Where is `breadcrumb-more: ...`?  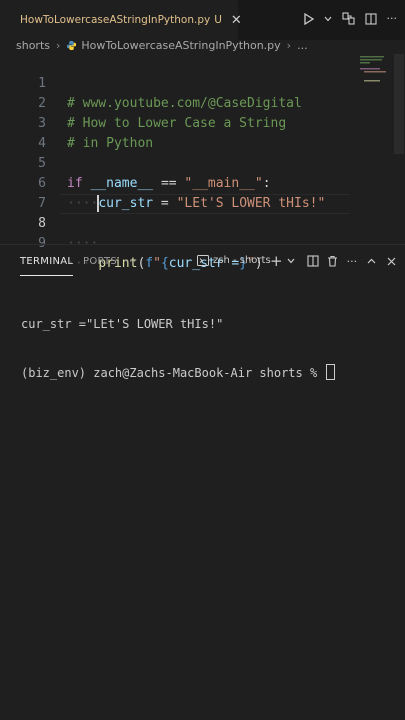 breadcrumb-more: ... is located at coordinates (302, 45).